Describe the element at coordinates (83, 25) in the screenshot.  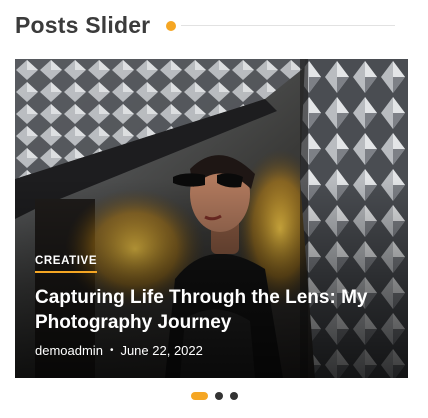
I see `widget-title: Posts Slider` at that location.